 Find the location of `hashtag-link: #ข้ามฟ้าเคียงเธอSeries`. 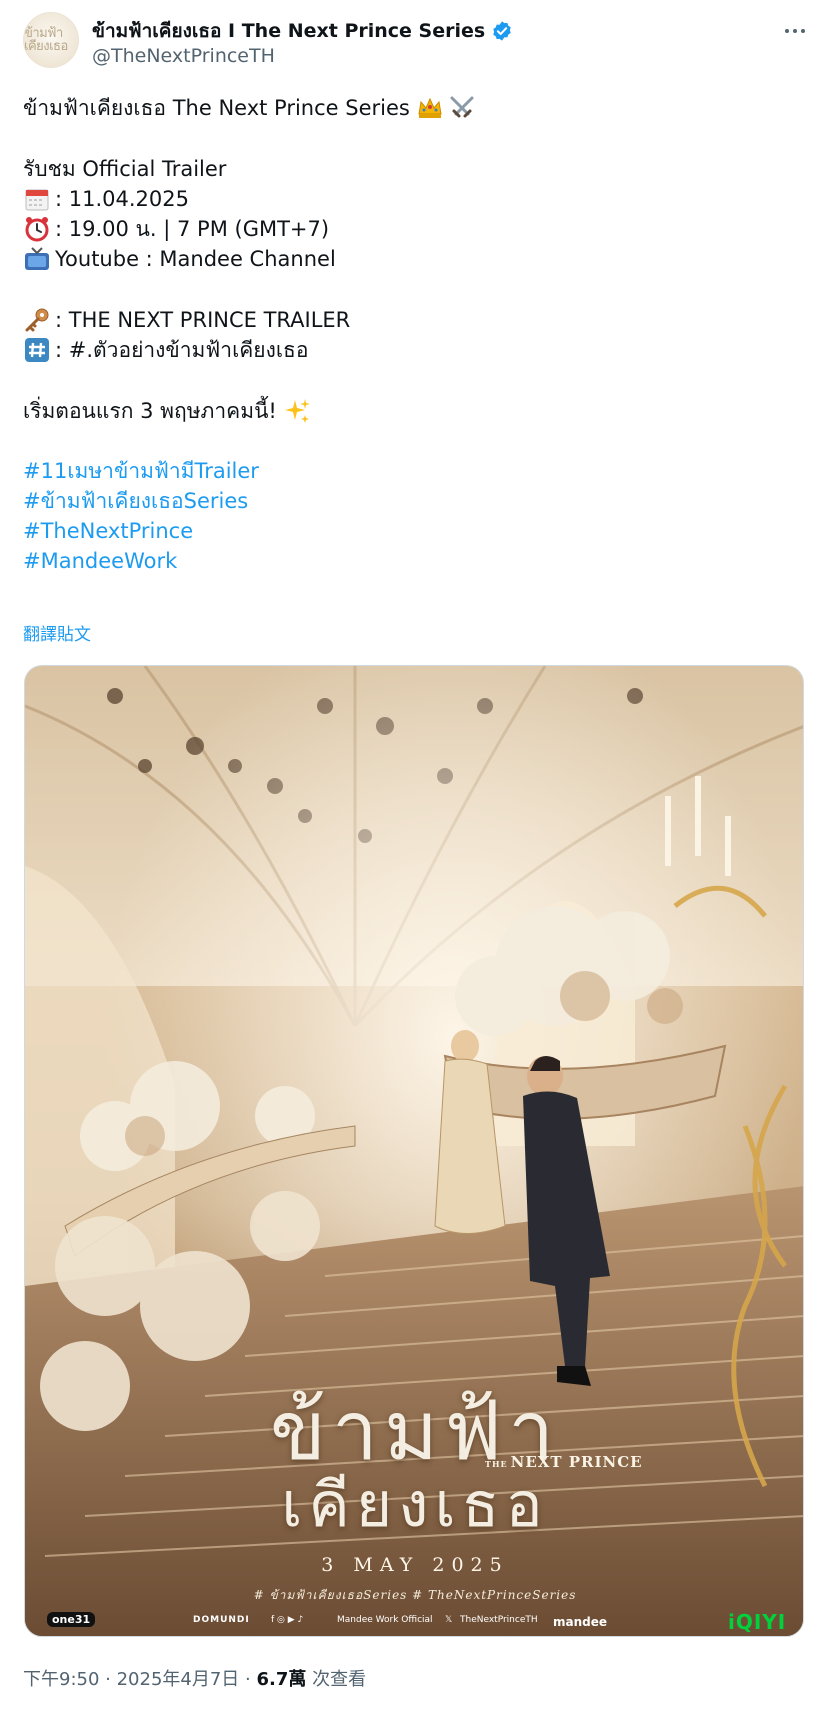

hashtag-link: #ข้ามฟ้าเคียงเธอSeries is located at coordinates (135, 501).